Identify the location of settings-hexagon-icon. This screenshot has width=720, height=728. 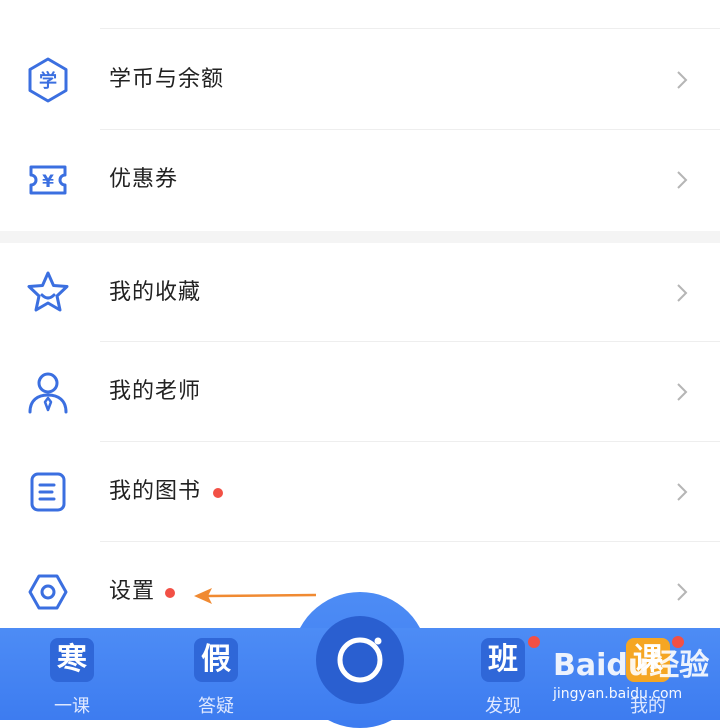
(48, 592).